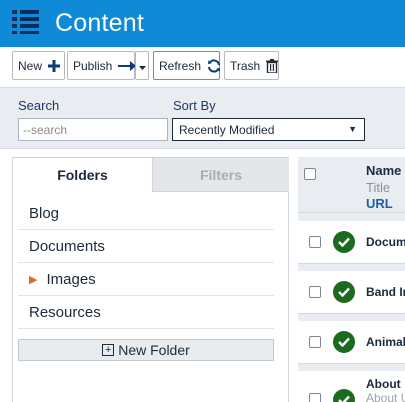 The width and height of the screenshot is (405, 402). I want to click on folder-label: Blog, so click(44, 213).